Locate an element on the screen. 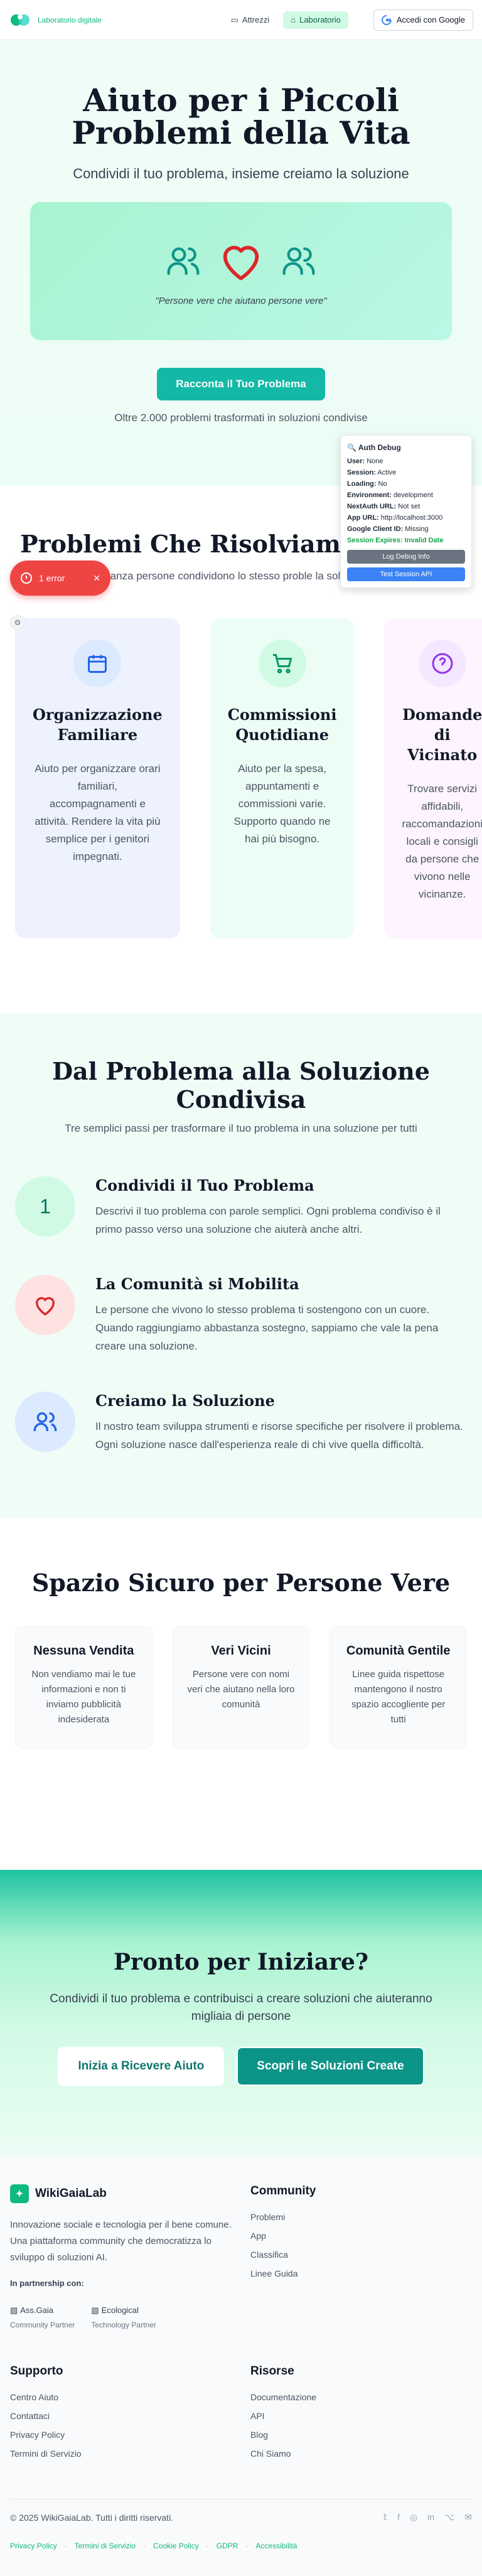 The width and height of the screenshot is (482, 2576). main-nav: ▭ Attrezzi ⌂ Laboratorio is located at coordinates (285, 20).